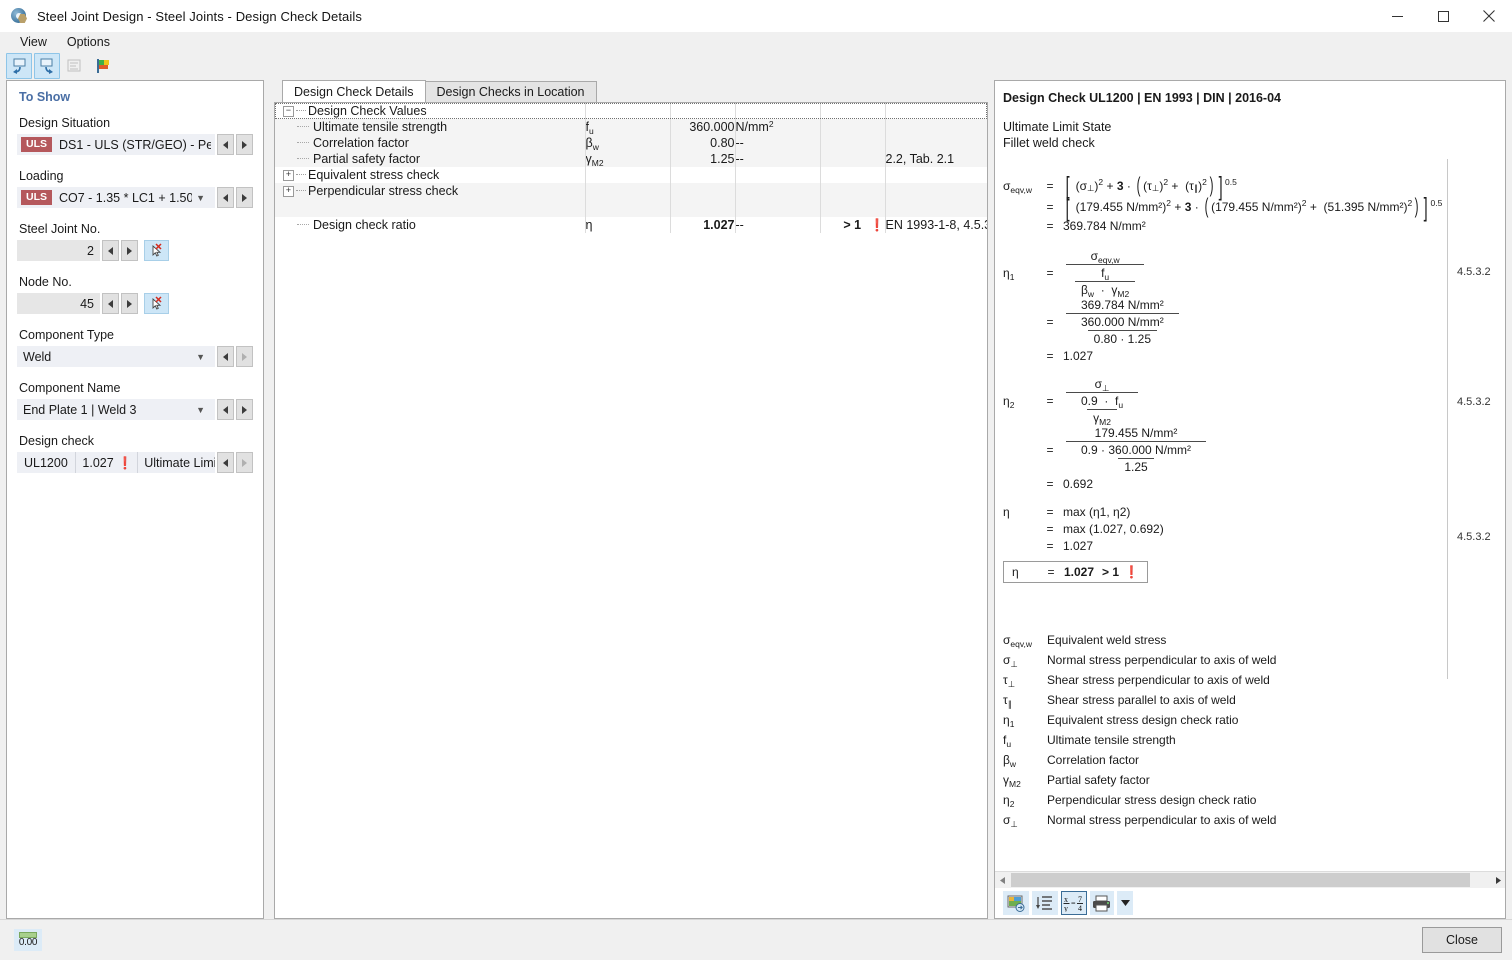 The image size is (1512, 960). Describe the element at coordinates (75, 66) in the screenshot. I see `result-table-icon` at that location.